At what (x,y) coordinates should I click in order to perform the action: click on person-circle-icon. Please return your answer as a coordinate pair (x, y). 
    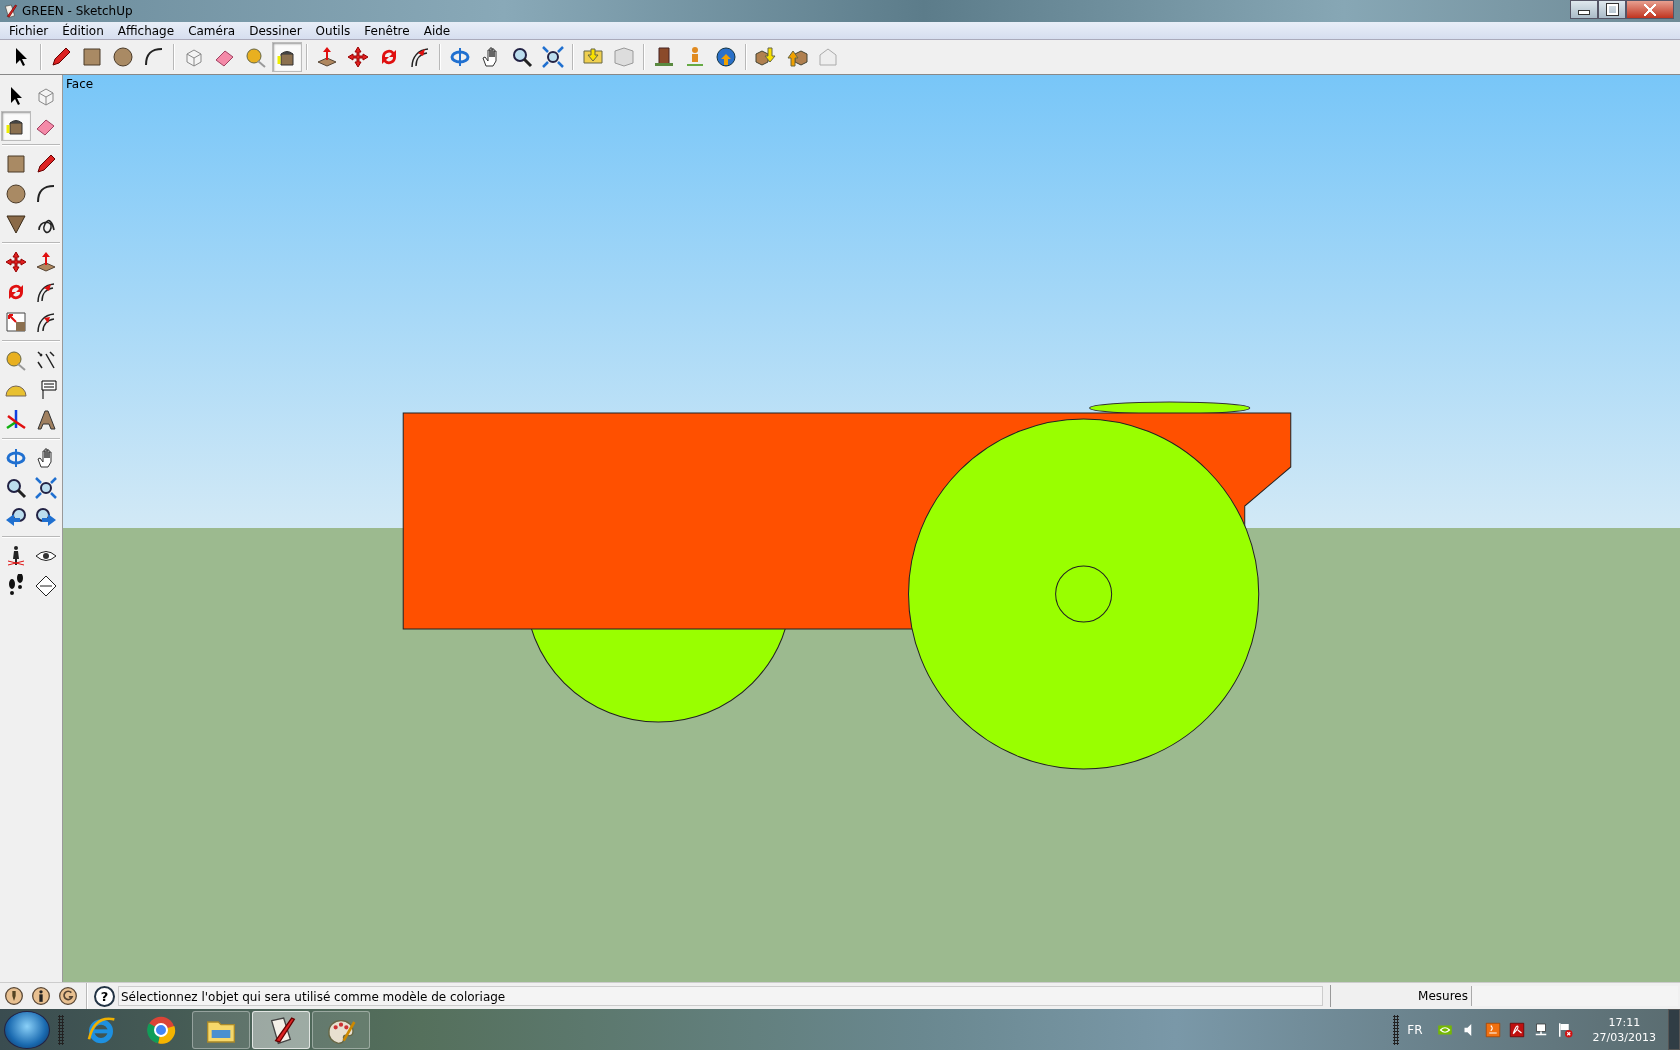
    Looking at the image, I should click on (41, 996).